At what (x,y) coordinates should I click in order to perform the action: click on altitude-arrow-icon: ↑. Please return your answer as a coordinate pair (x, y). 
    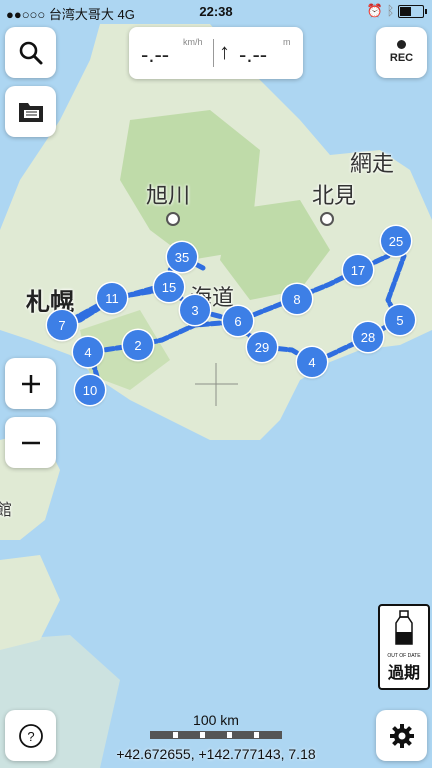
    Looking at the image, I should click on (224, 51).